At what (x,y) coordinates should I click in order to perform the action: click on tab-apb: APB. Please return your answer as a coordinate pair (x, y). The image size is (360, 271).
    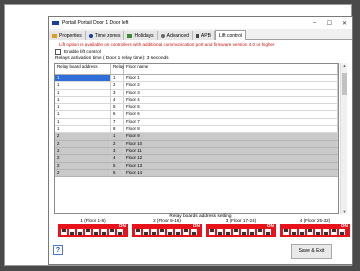
    Looking at the image, I should click on (203, 35).